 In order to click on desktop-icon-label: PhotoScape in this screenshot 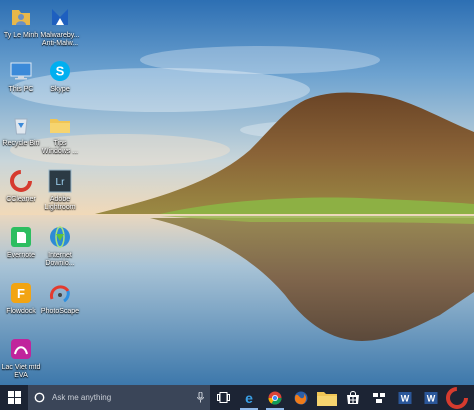, I will do `click(60, 311)`.